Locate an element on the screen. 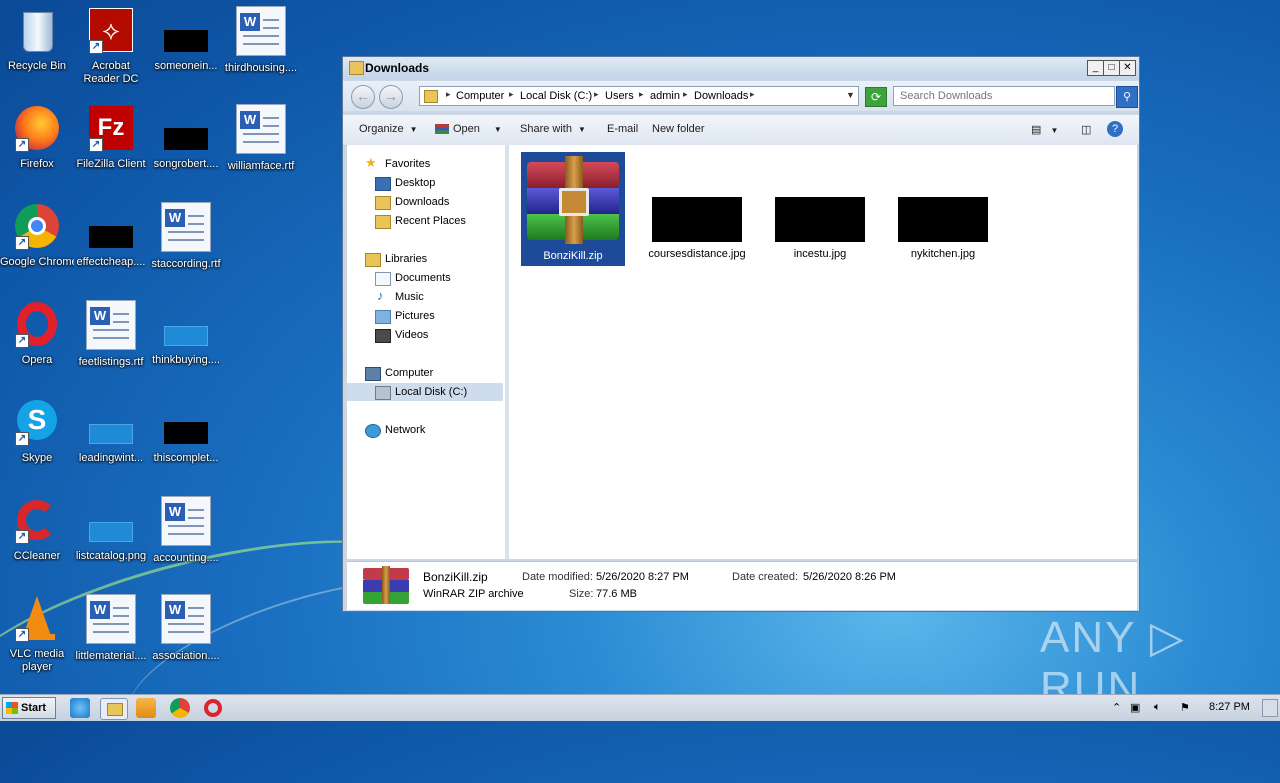 The width and height of the screenshot is (1280, 783). file-item: BonziKill.zip is located at coordinates (573, 209).